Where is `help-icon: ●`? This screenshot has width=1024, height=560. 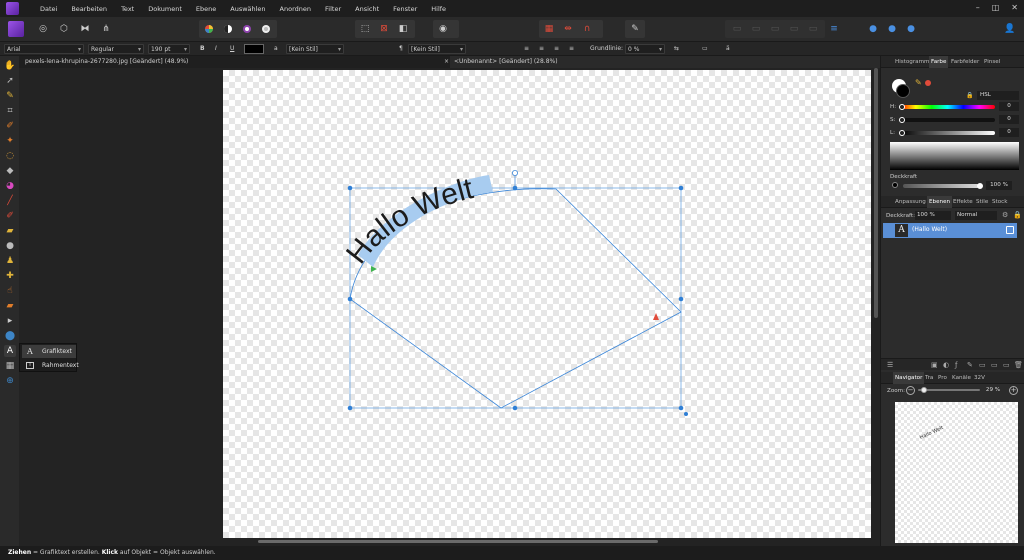
help-icon: ● is located at coordinates (911, 29).